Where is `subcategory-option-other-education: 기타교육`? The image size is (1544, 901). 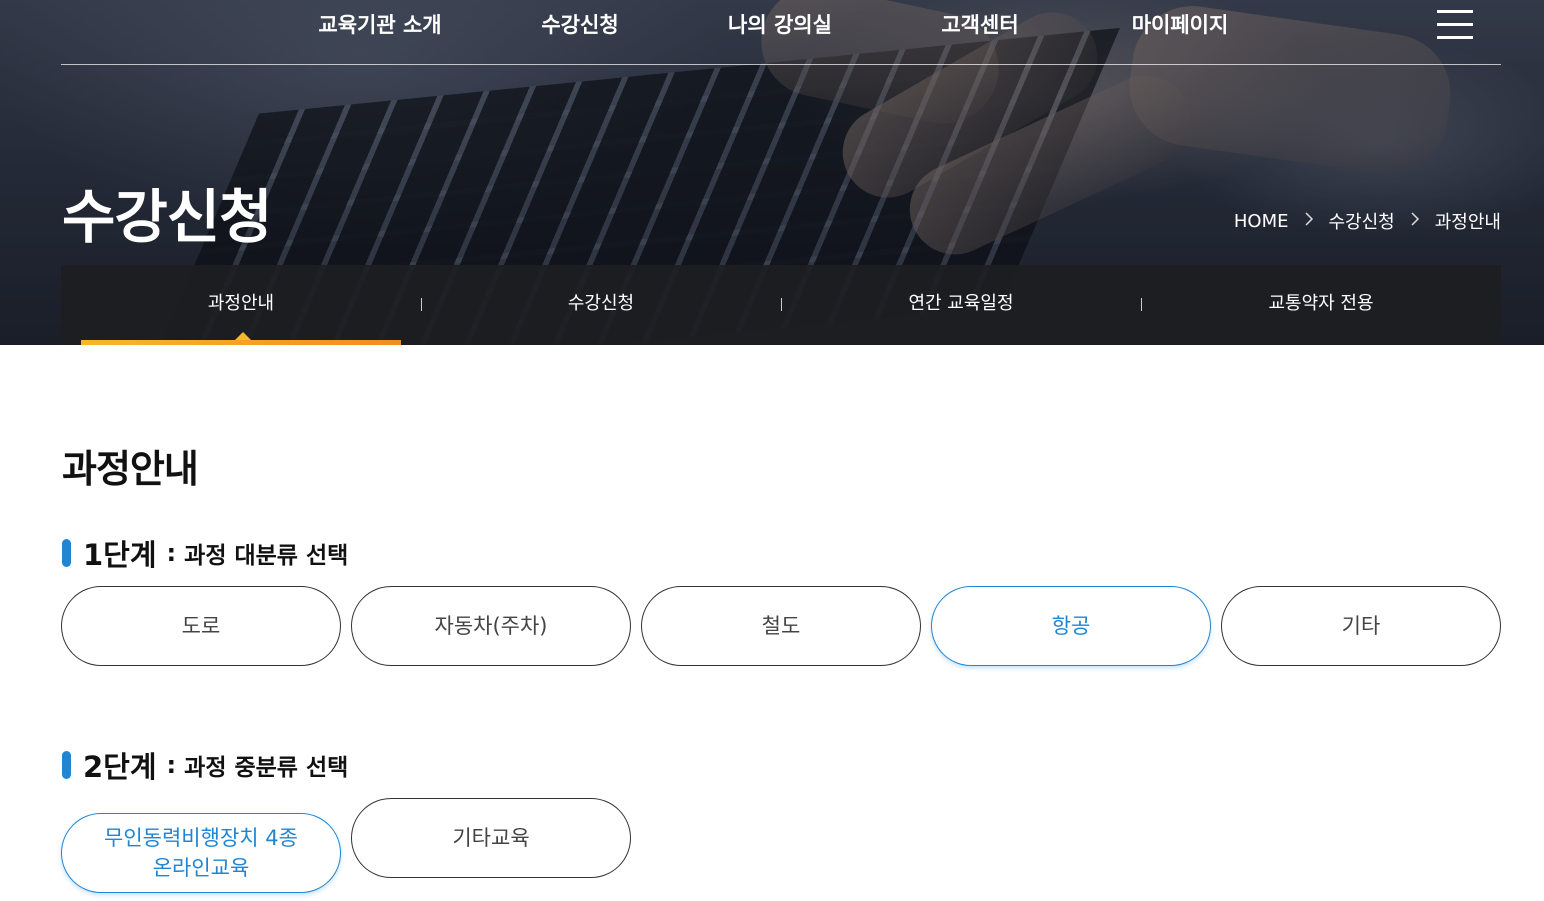 subcategory-option-other-education: 기타교육 is located at coordinates (491, 838).